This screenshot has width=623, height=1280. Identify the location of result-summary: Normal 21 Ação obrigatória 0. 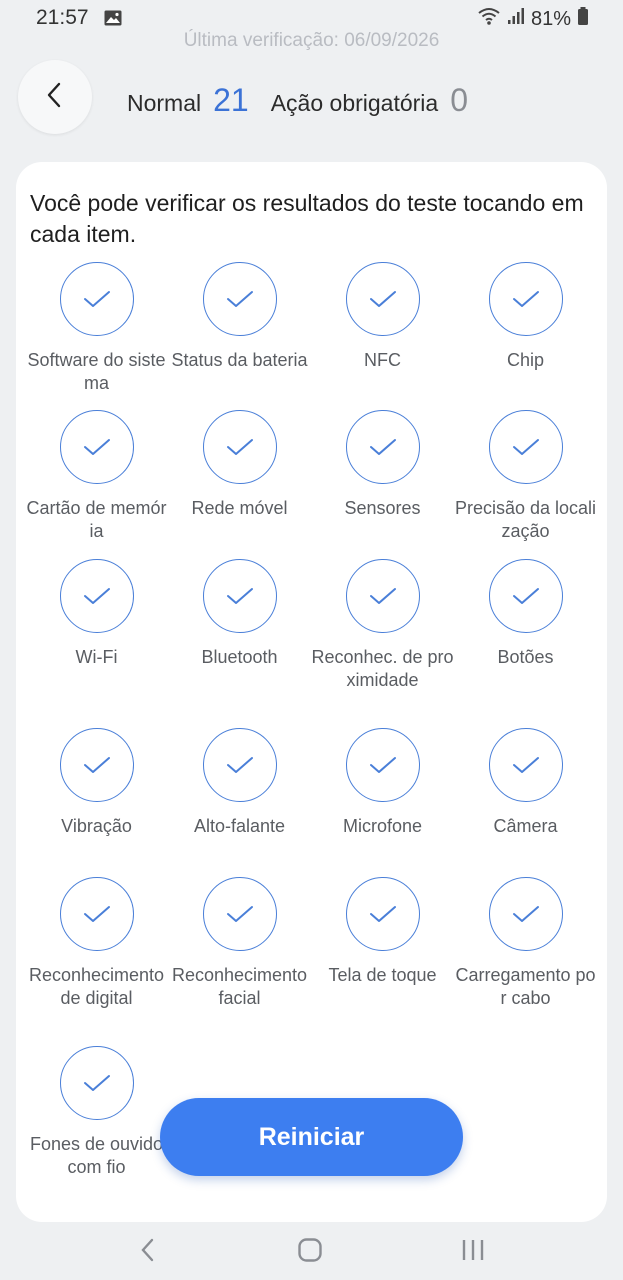
(297, 100).